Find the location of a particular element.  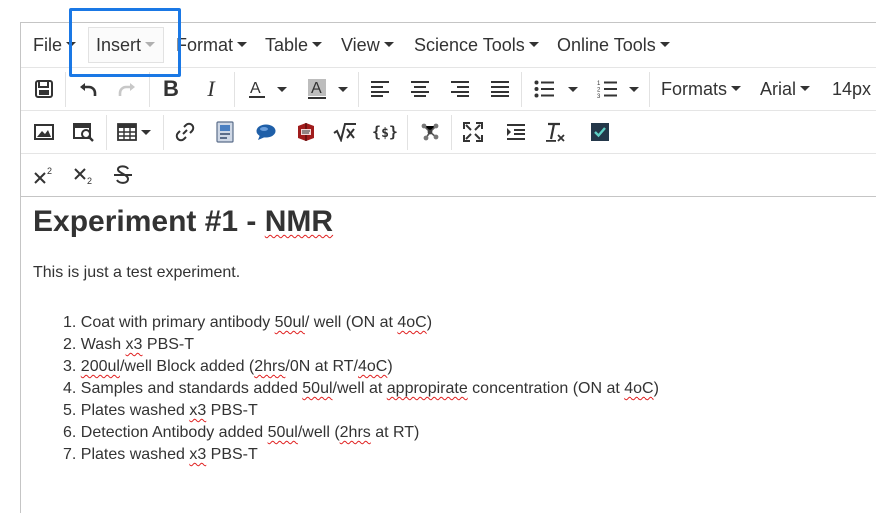

font-family-select: Arial is located at coordinates (785, 89).